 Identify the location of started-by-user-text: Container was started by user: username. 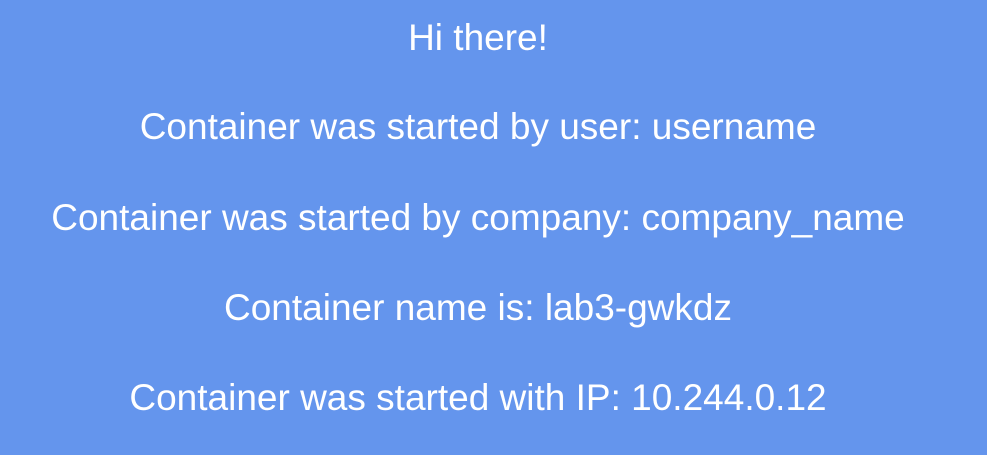
(478, 126).